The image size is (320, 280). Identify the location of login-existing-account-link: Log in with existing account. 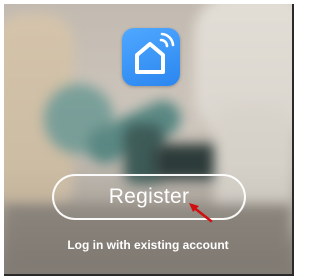
(148, 245).